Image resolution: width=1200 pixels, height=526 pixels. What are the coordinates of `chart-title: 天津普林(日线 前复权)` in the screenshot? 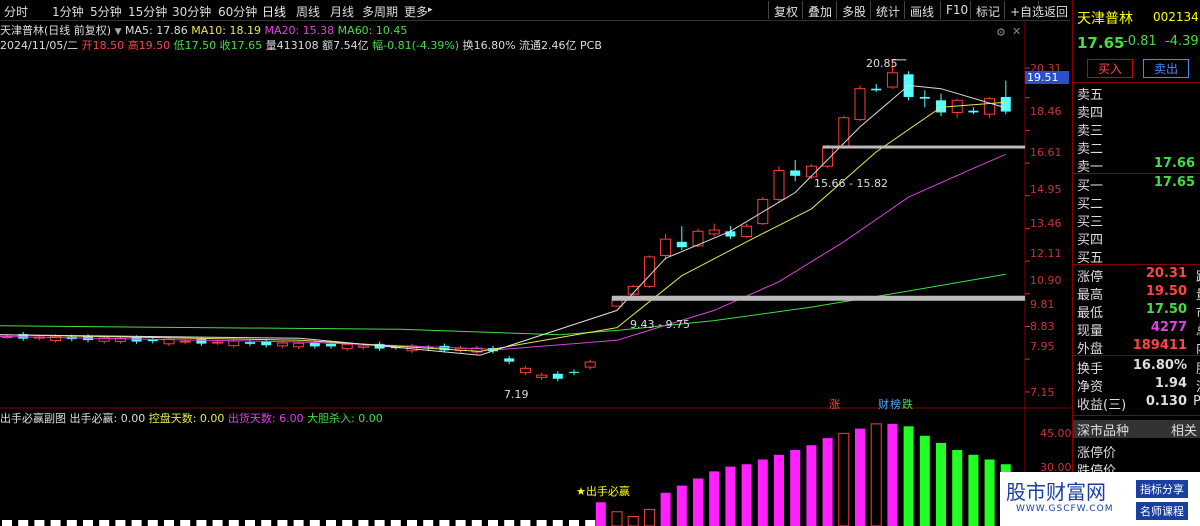 It's located at (56, 30).